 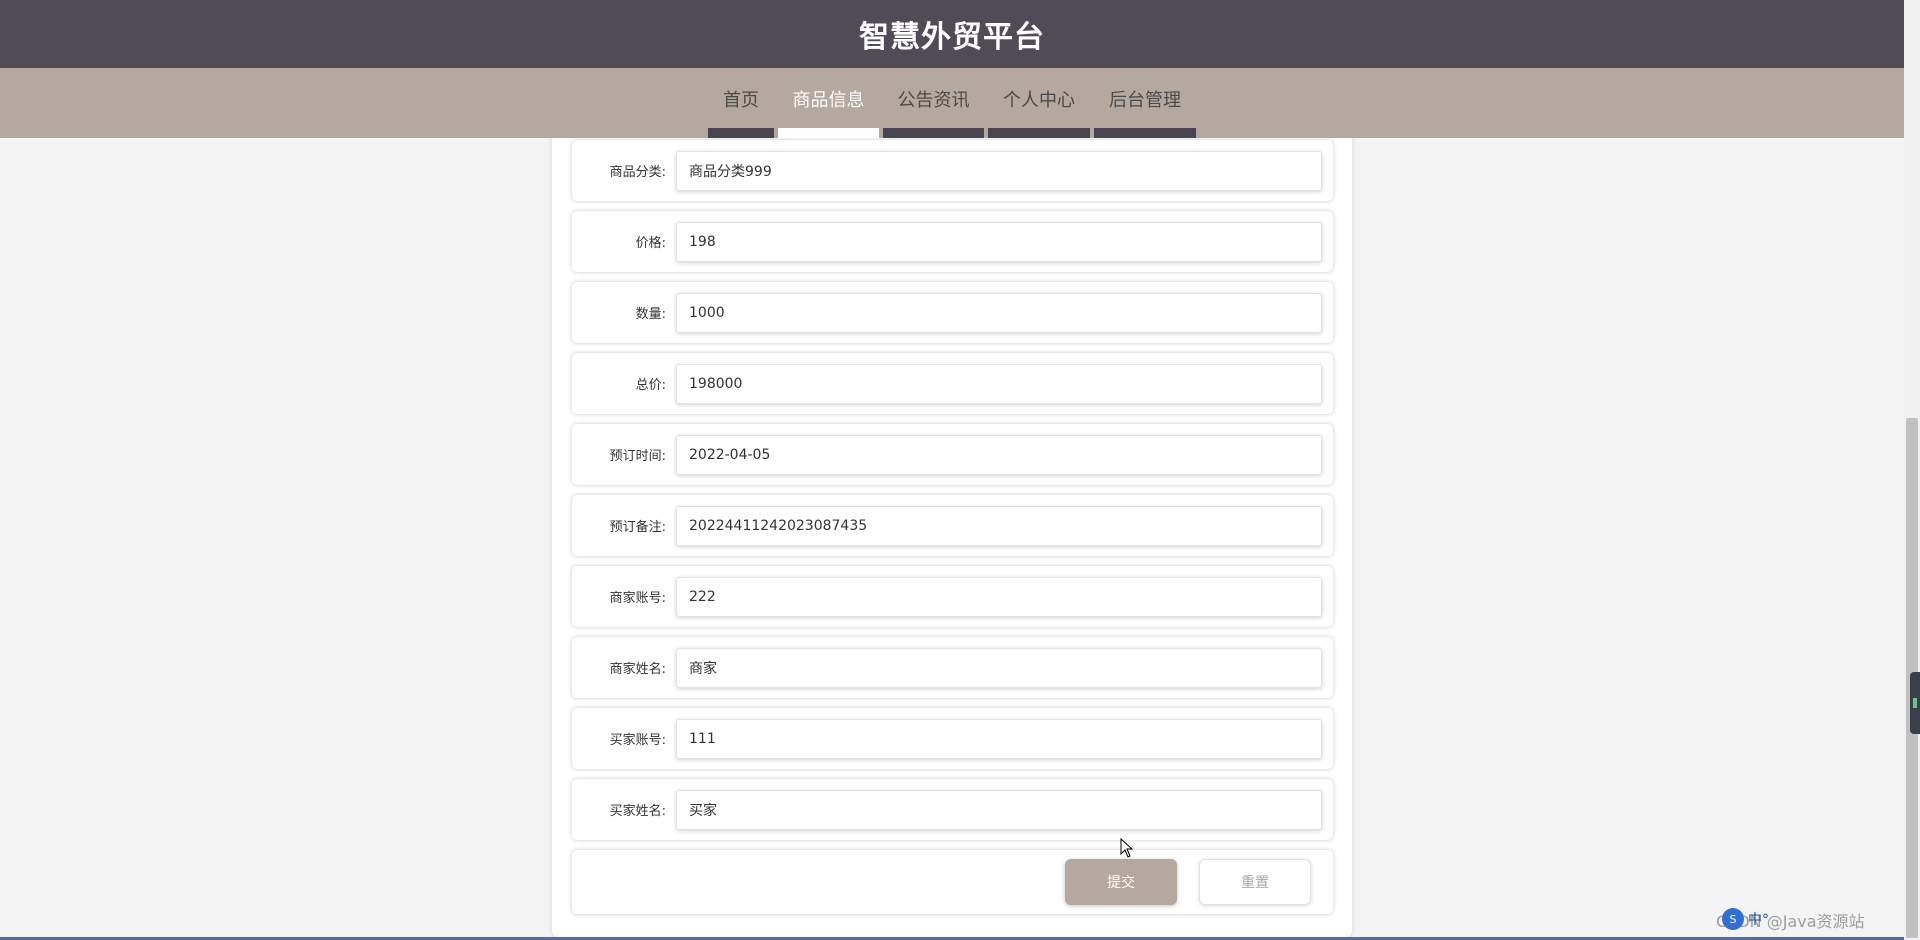 What do you see at coordinates (1733, 919) in the screenshot?
I see `ime-logo-icon: S` at bounding box center [1733, 919].